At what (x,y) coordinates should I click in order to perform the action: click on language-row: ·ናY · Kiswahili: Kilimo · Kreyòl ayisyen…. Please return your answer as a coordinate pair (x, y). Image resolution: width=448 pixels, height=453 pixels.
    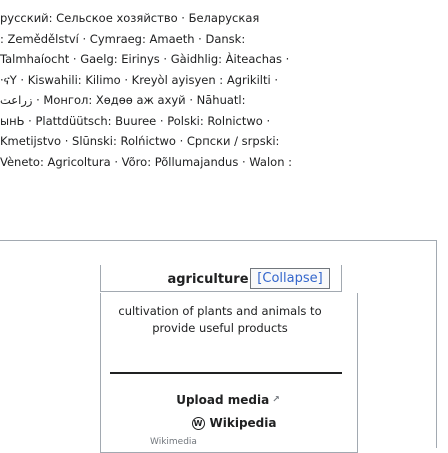
    Looking at the image, I should click on (224, 80).